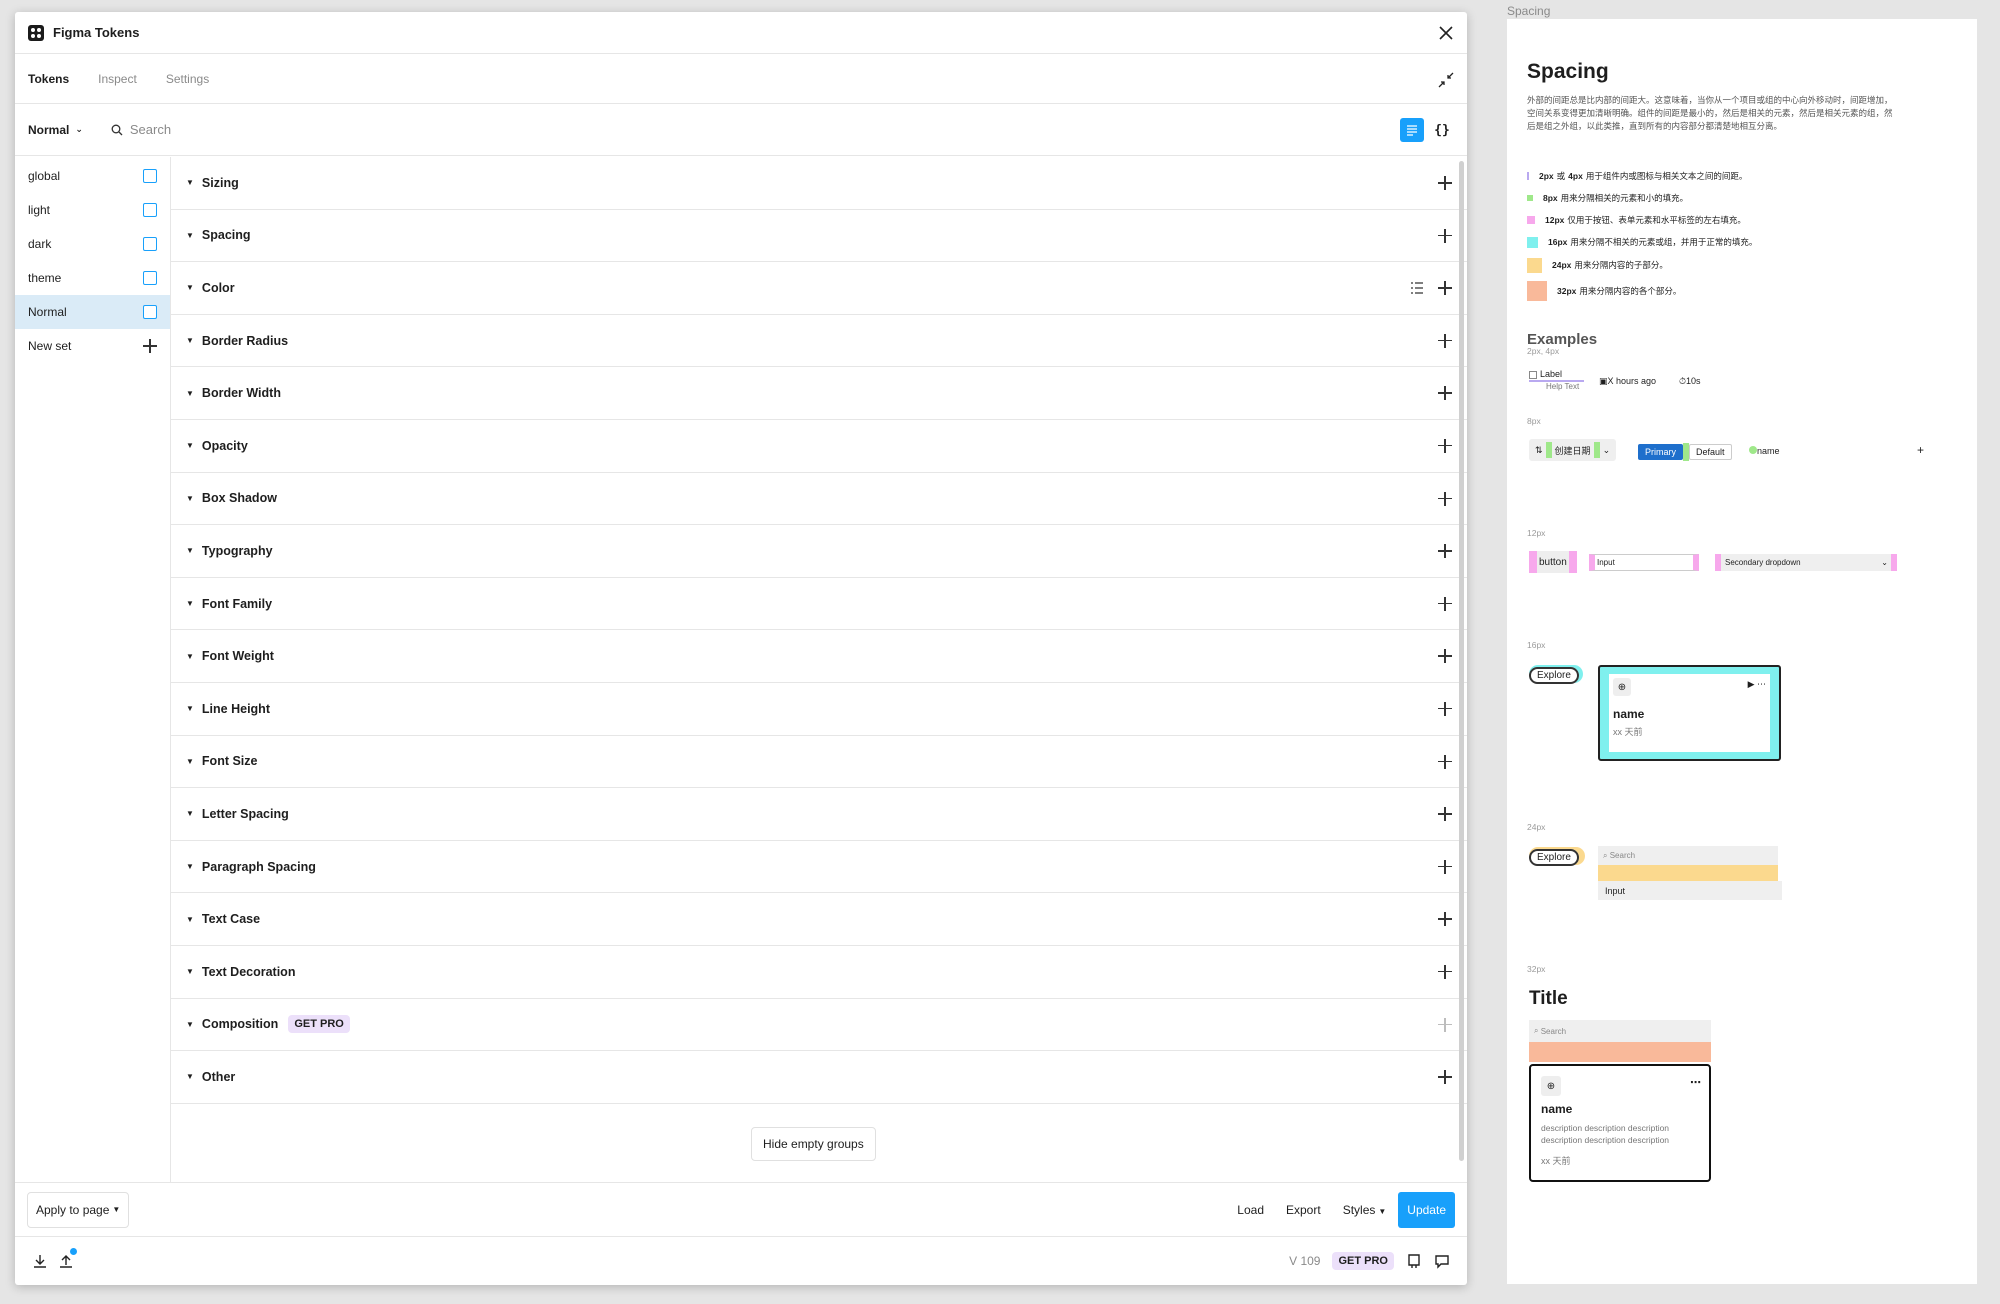 This screenshot has height=1304, width=2000. I want to click on group-box-shadow: ▼ Box Shadow, so click(819, 499).